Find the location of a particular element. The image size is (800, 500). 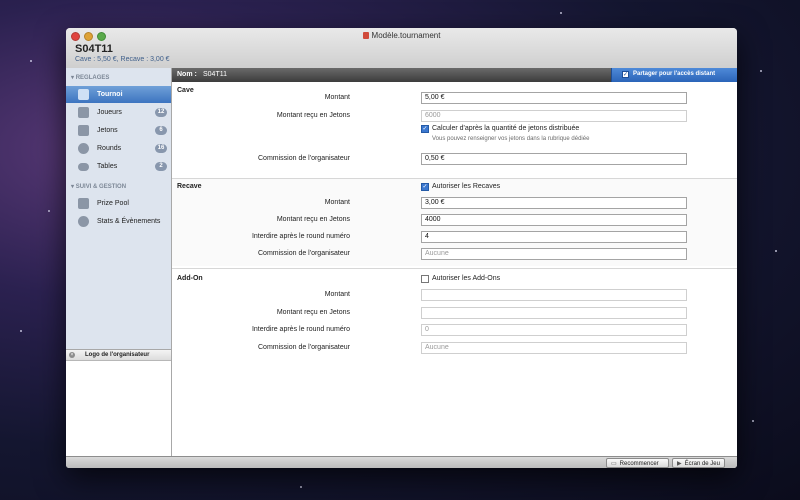

recave-autoriser-label: Autoriser les Recaves is located at coordinates (466, 186).